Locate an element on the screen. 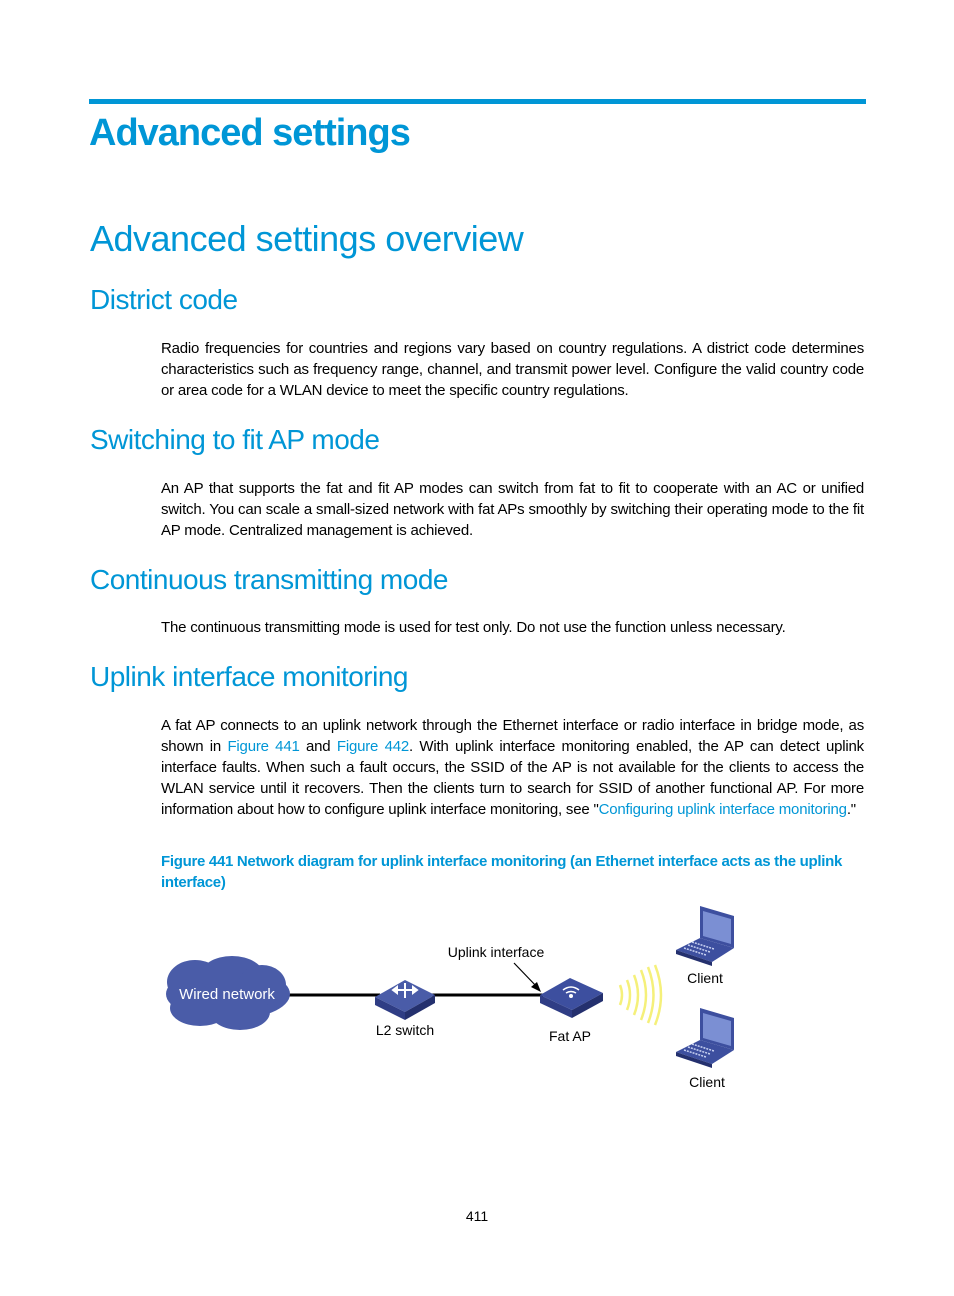 The width and height of the screenshot is (954, 1296). subsection-title-district-code: District code is located at coordinates (164, 299).